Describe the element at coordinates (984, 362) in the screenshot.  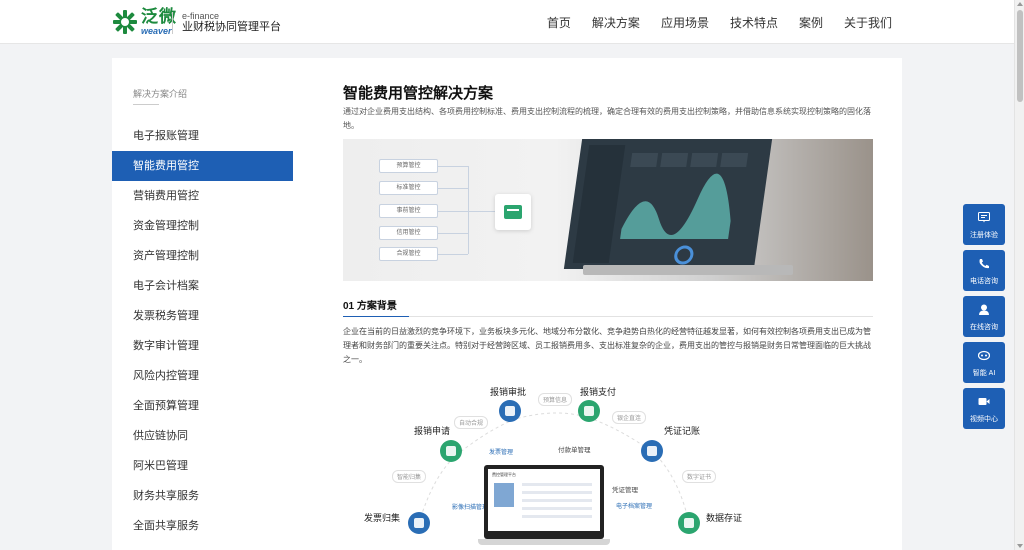
I see `smart-ai-button: 智能 AI` at that location.